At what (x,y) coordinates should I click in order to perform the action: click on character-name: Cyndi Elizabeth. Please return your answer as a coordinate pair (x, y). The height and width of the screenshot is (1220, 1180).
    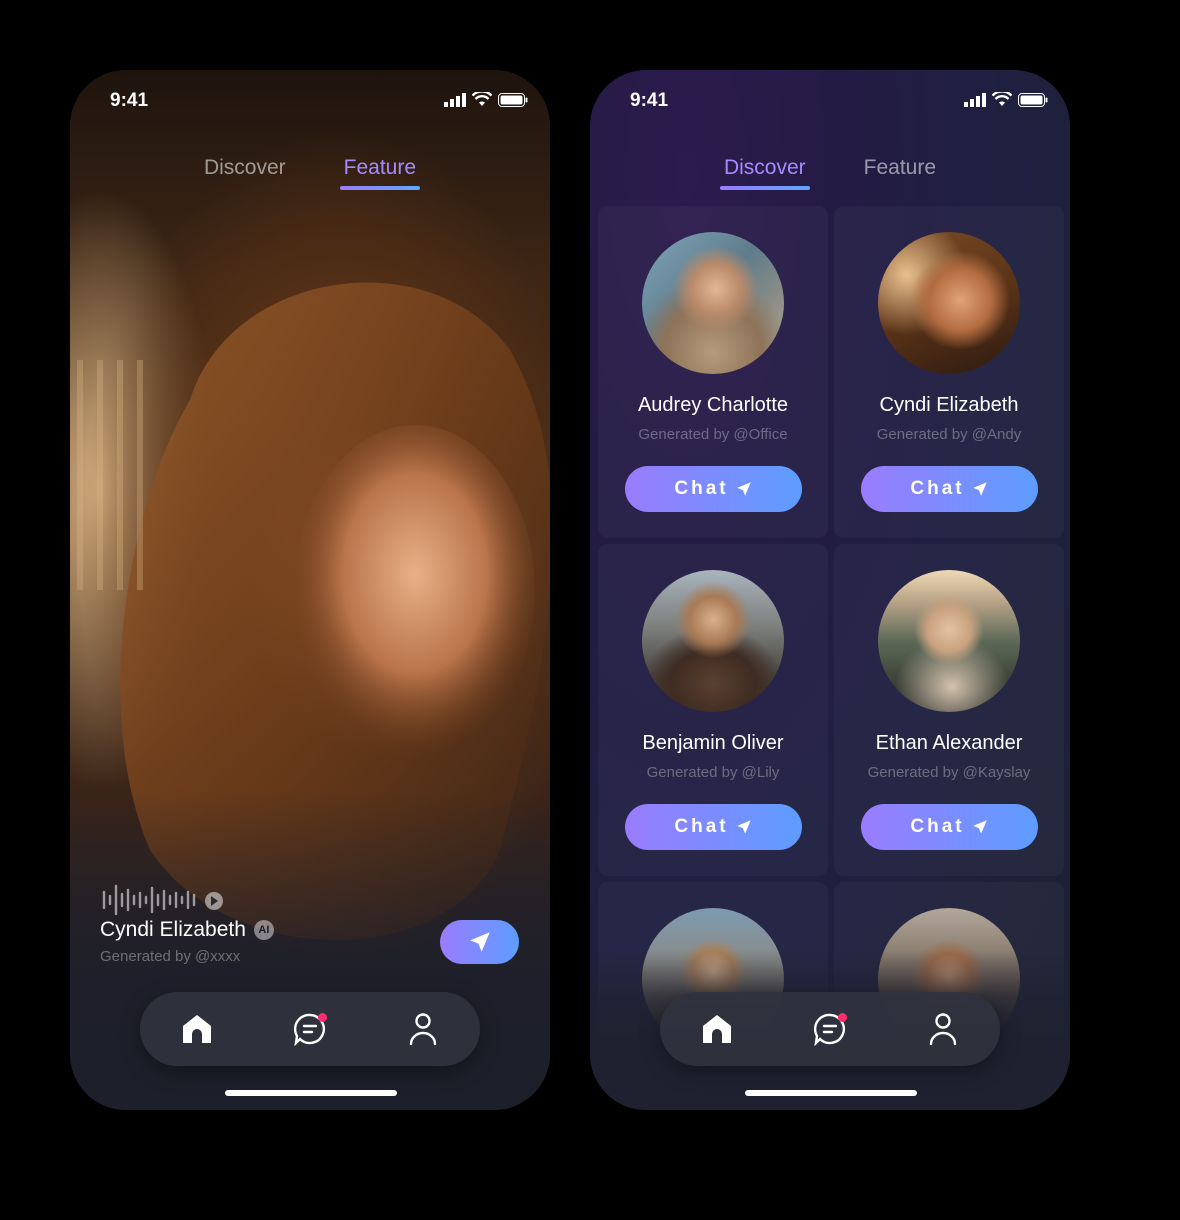
    Looking at the image, I should click on (949, 405).